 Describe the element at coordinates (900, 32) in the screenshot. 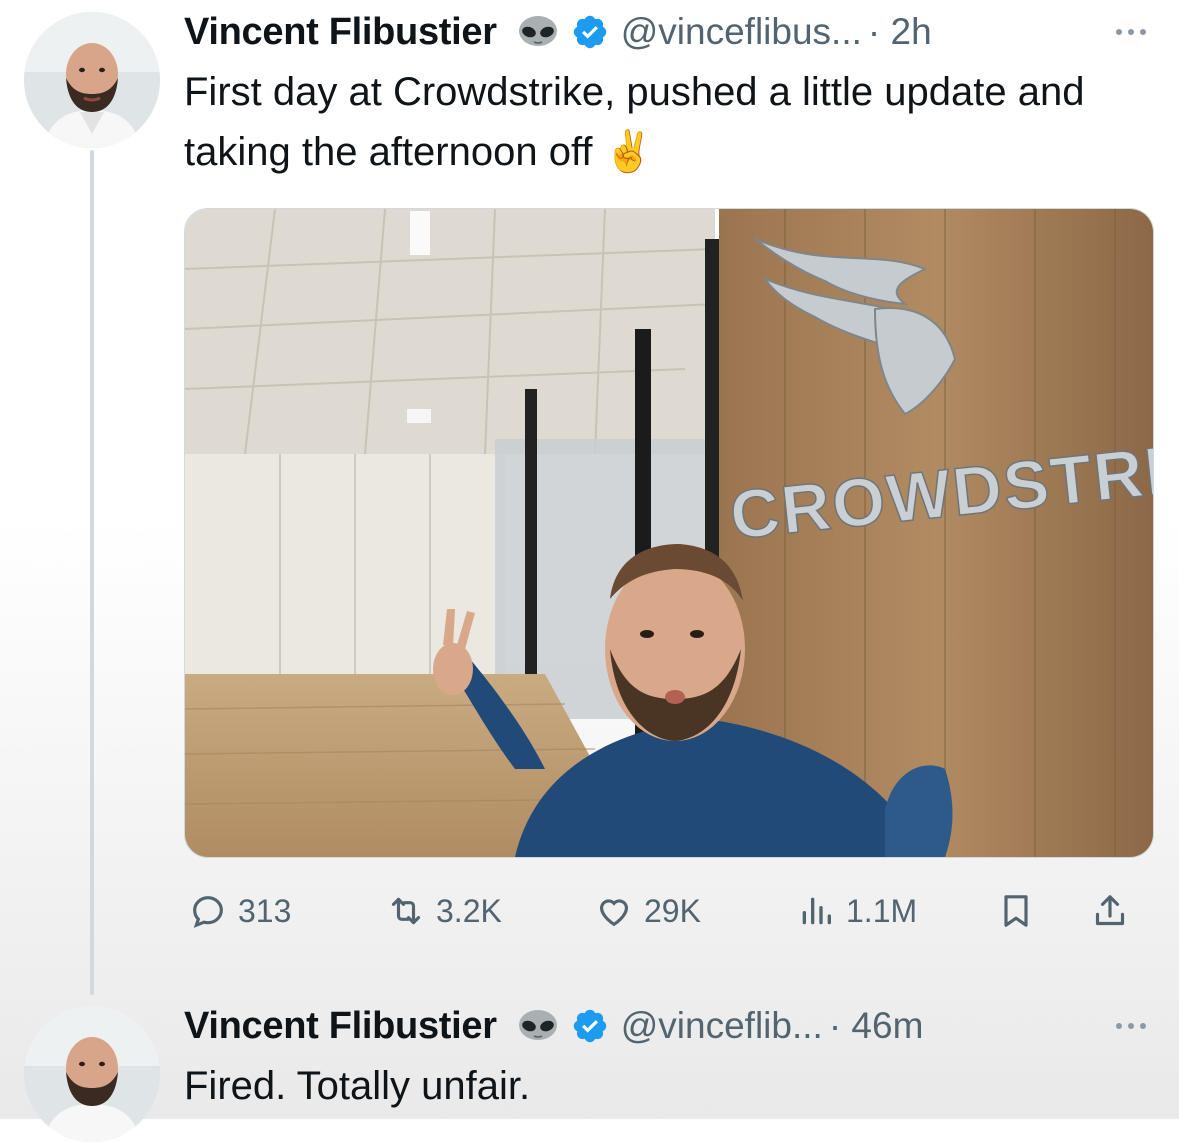

I see `tweet-timestamp: · 2h` at that location.